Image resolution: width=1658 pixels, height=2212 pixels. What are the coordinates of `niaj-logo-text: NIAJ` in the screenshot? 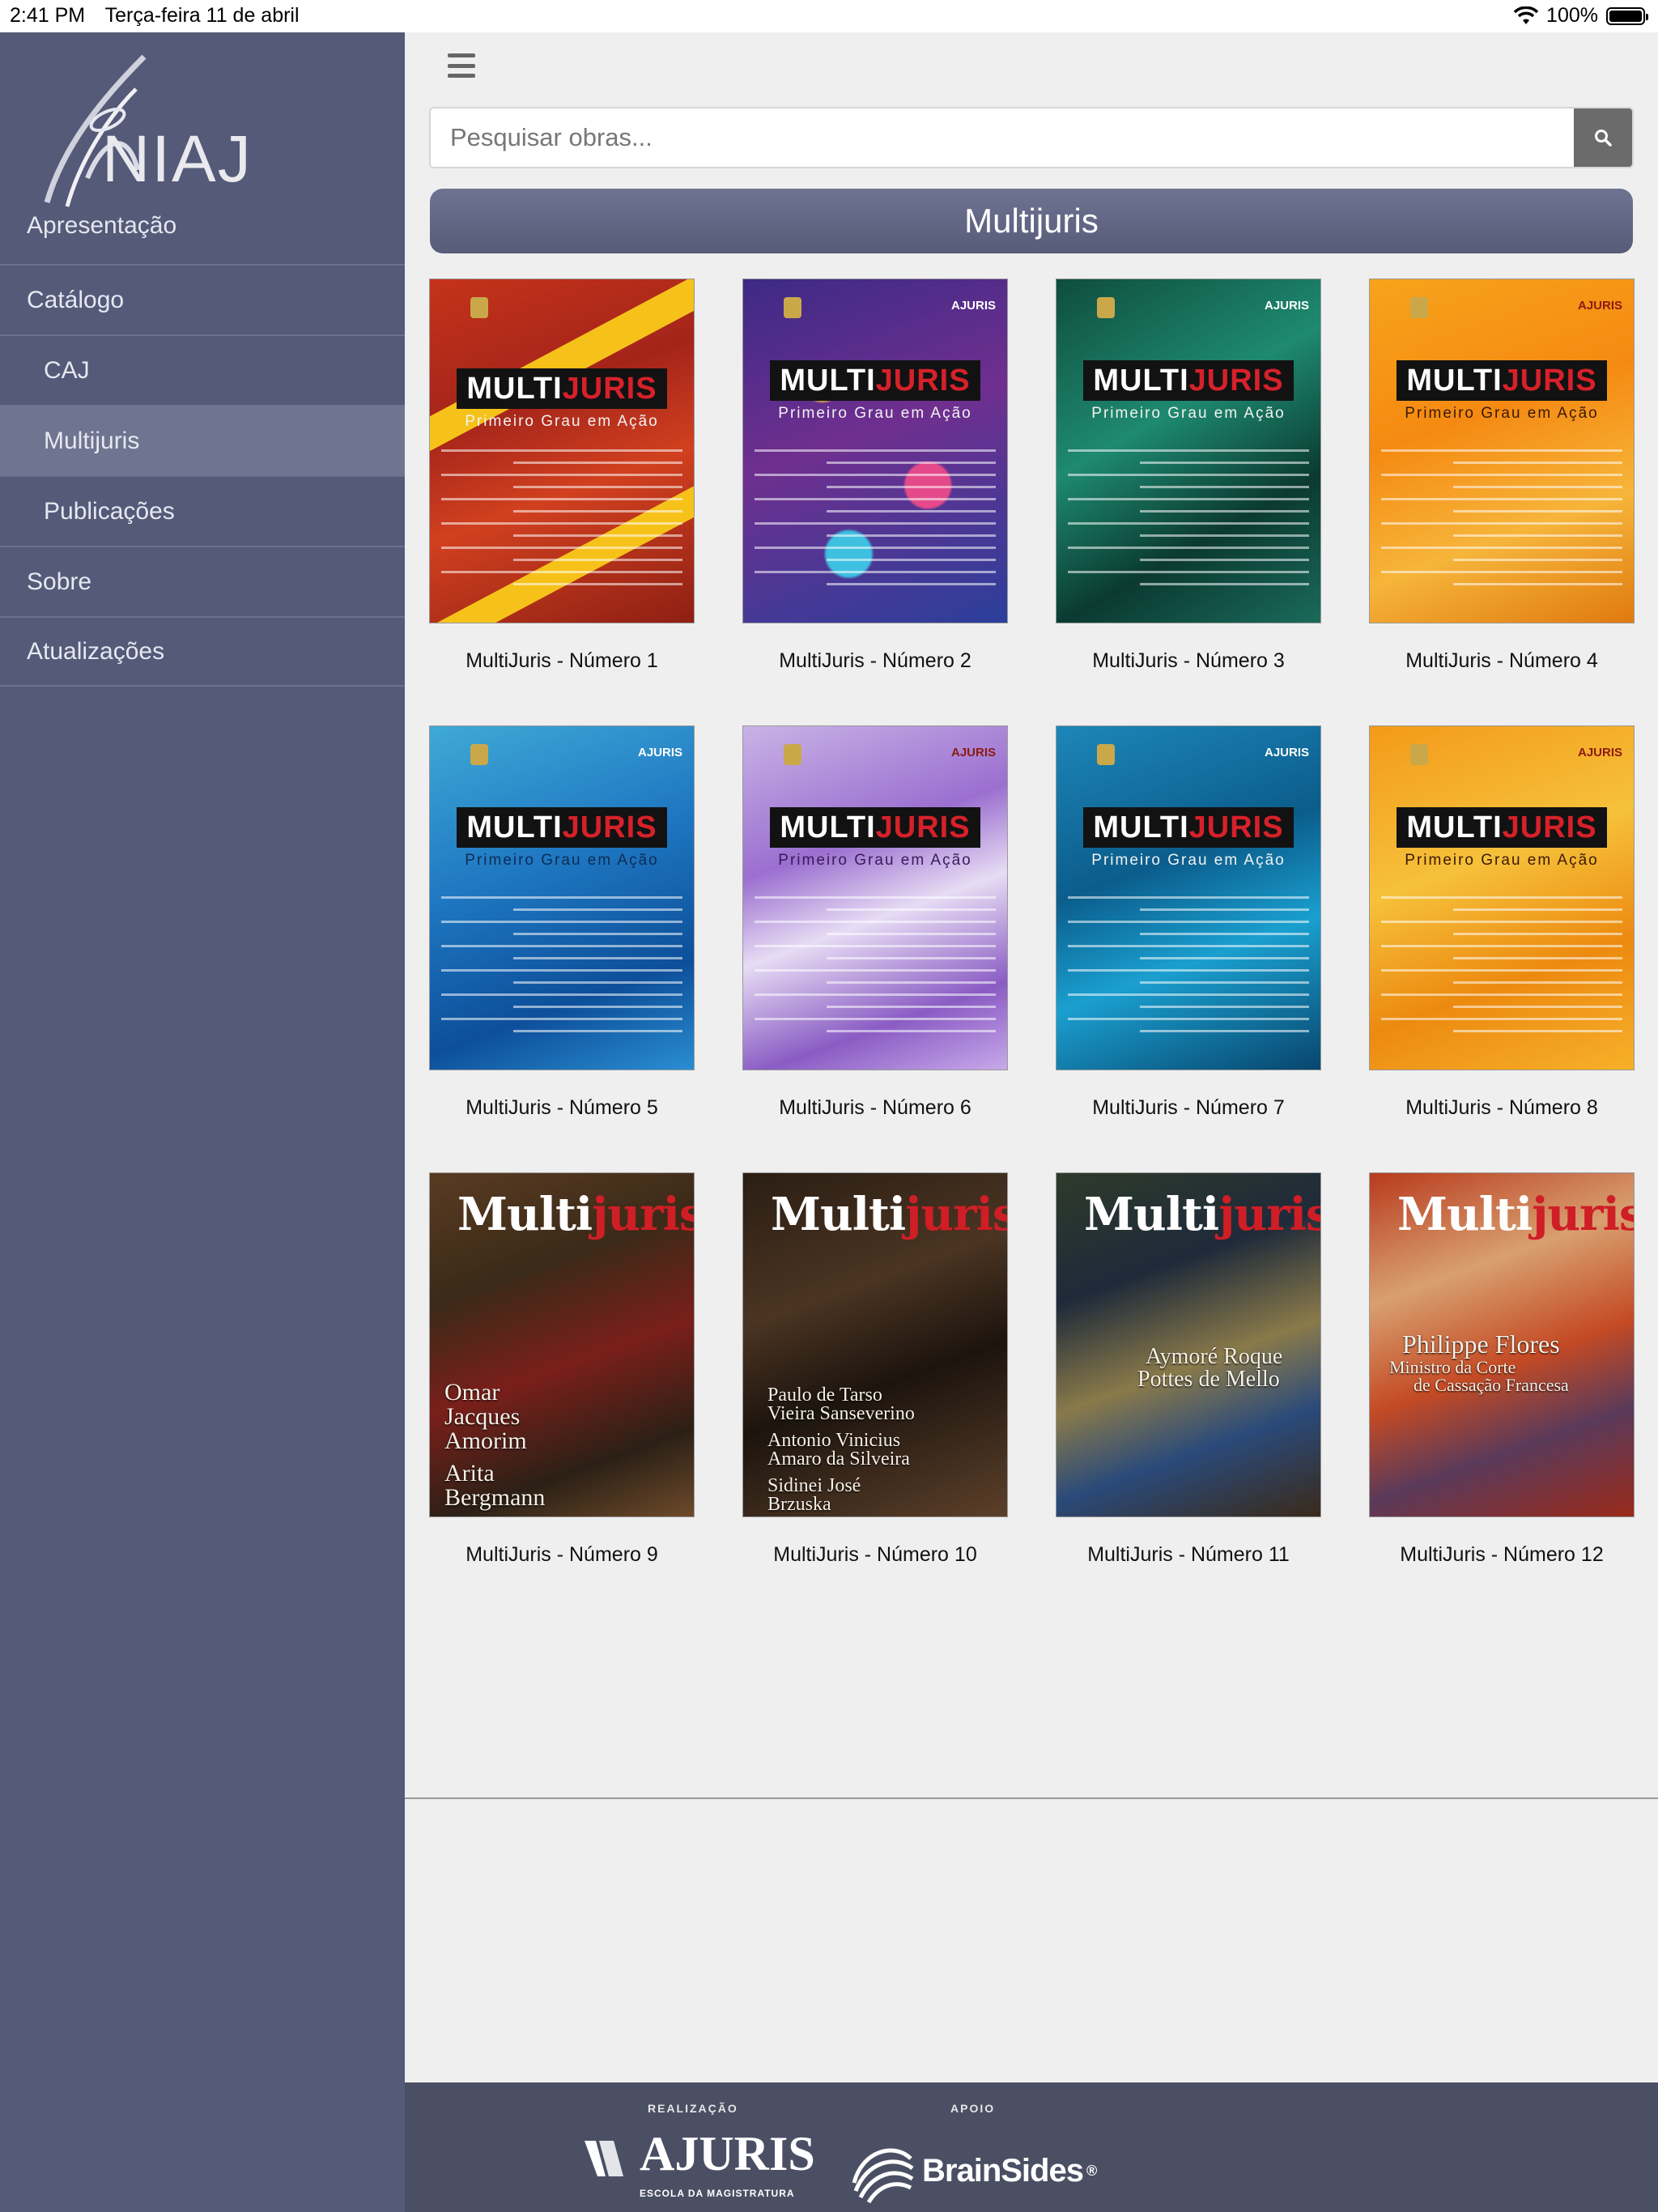 It's located at (177, 159).